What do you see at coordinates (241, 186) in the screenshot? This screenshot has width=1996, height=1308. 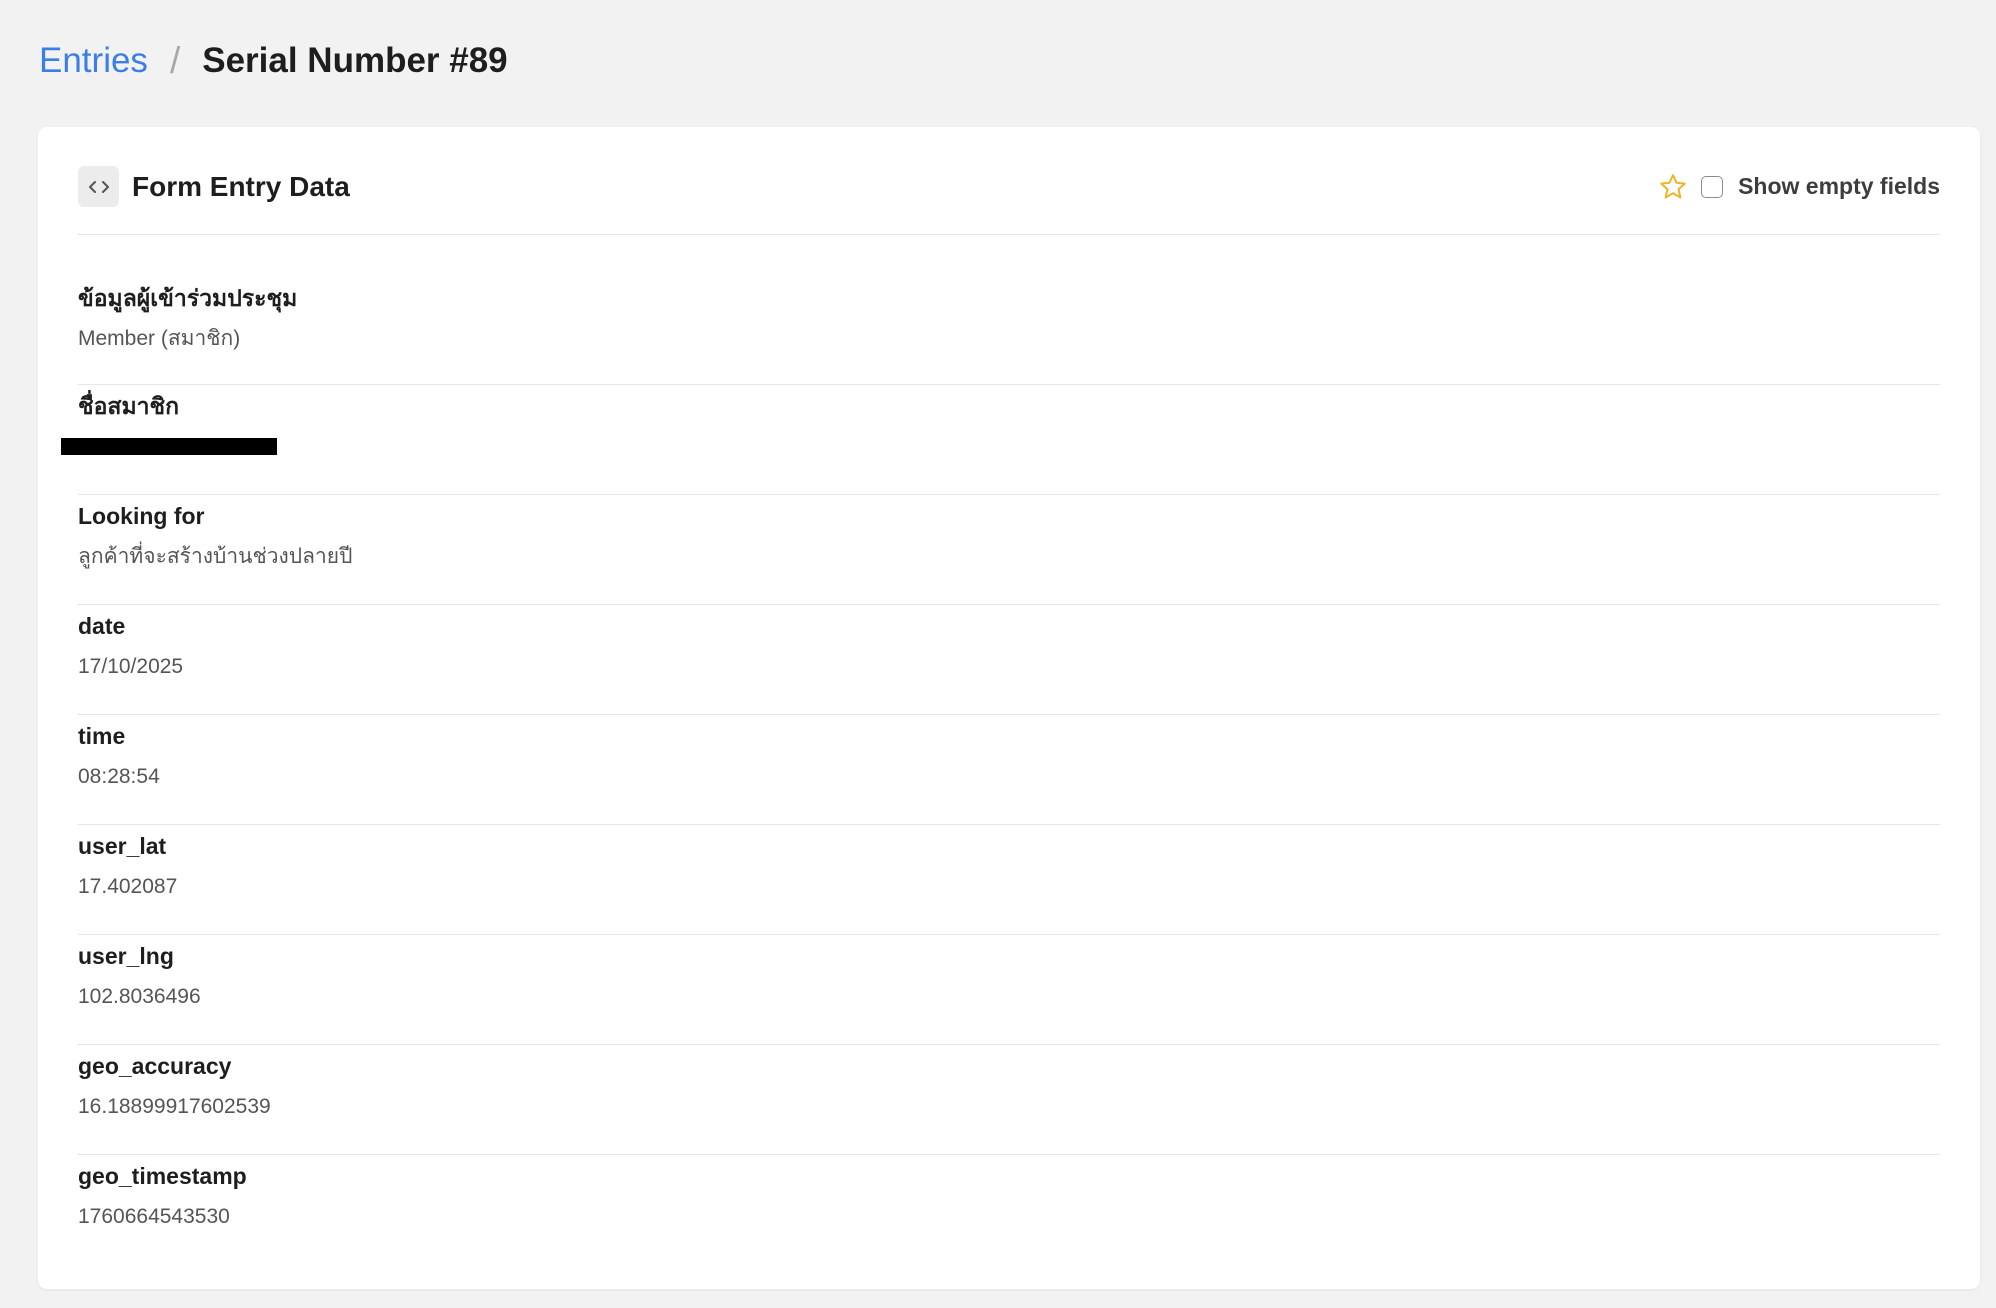 I see `card-title: Form Entry Data` at bounding box center [241, 186].